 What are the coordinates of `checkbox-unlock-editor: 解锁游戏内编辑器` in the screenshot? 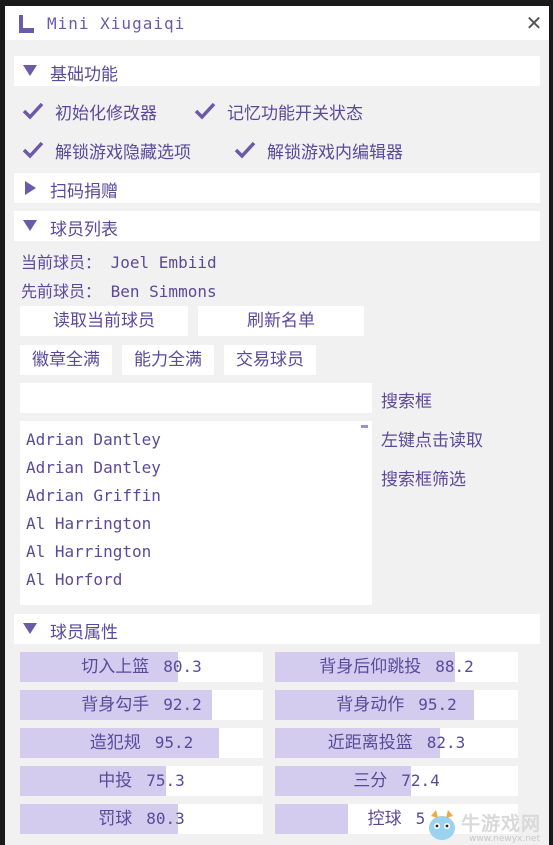 It's located at (318, 150).